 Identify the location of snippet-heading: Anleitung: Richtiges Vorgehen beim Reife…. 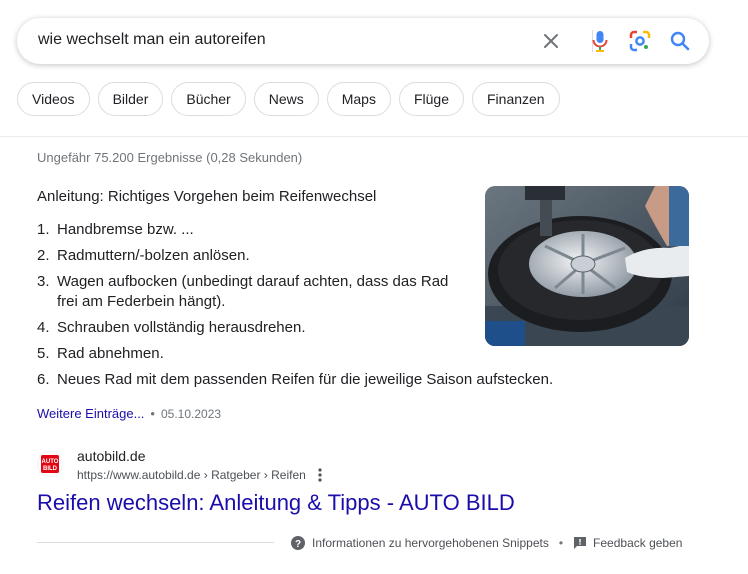
(207, 196).